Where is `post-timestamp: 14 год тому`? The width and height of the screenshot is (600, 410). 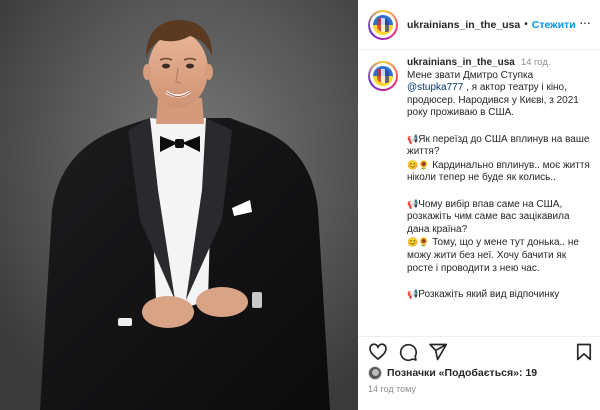 post-timestamp: 14 год тому is located at coordinates (392, 389).